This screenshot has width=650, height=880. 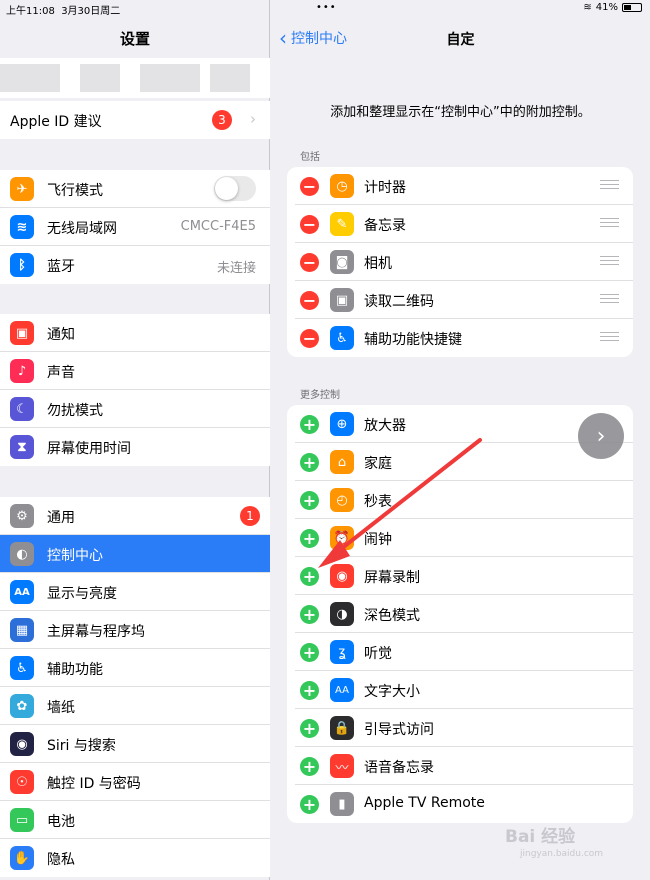 I want to click on status-bar: 上午11:08 3月30日周二 ••• ≋ 41%, so click(x=325, y=9).